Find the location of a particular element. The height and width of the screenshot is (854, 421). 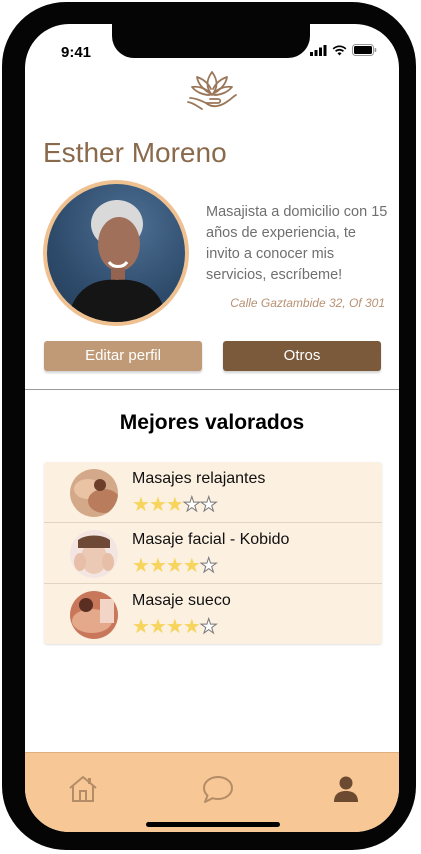

wifi-icon is located at coordinates (339, 49).